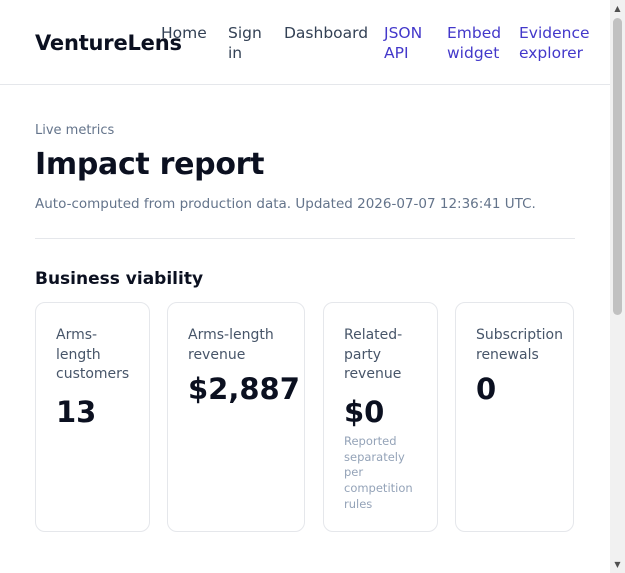 The height and width of the screenshot is (573, 625). I want to click on metric-label: Related-party revenue, so click(373, 354).